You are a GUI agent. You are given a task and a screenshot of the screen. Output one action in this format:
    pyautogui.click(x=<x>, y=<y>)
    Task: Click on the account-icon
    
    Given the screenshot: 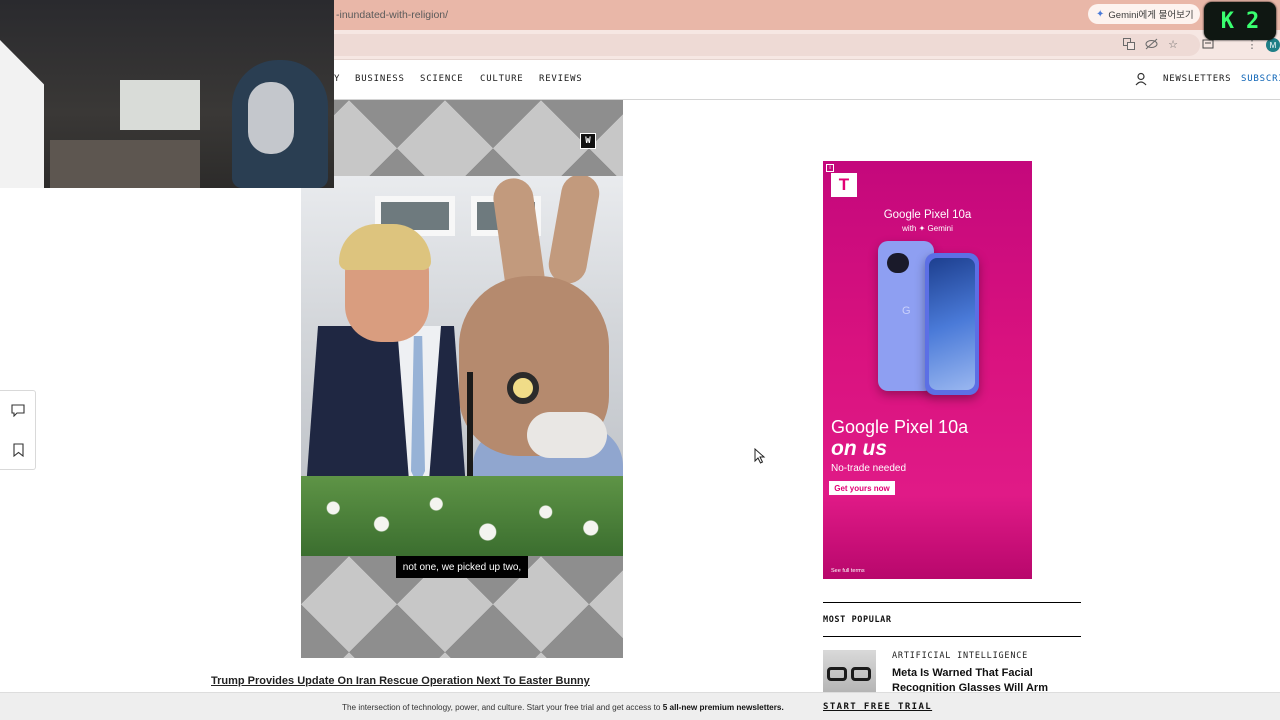 What is the action you would take?
    pyautogui.click(x=1141, y=79)
    